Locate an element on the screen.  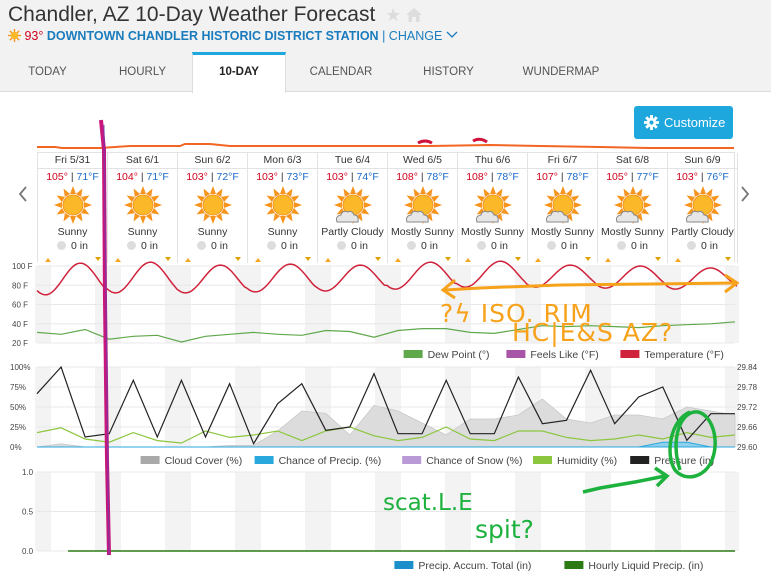
mostly-sunny-icon is located at coordinates (563, 205).